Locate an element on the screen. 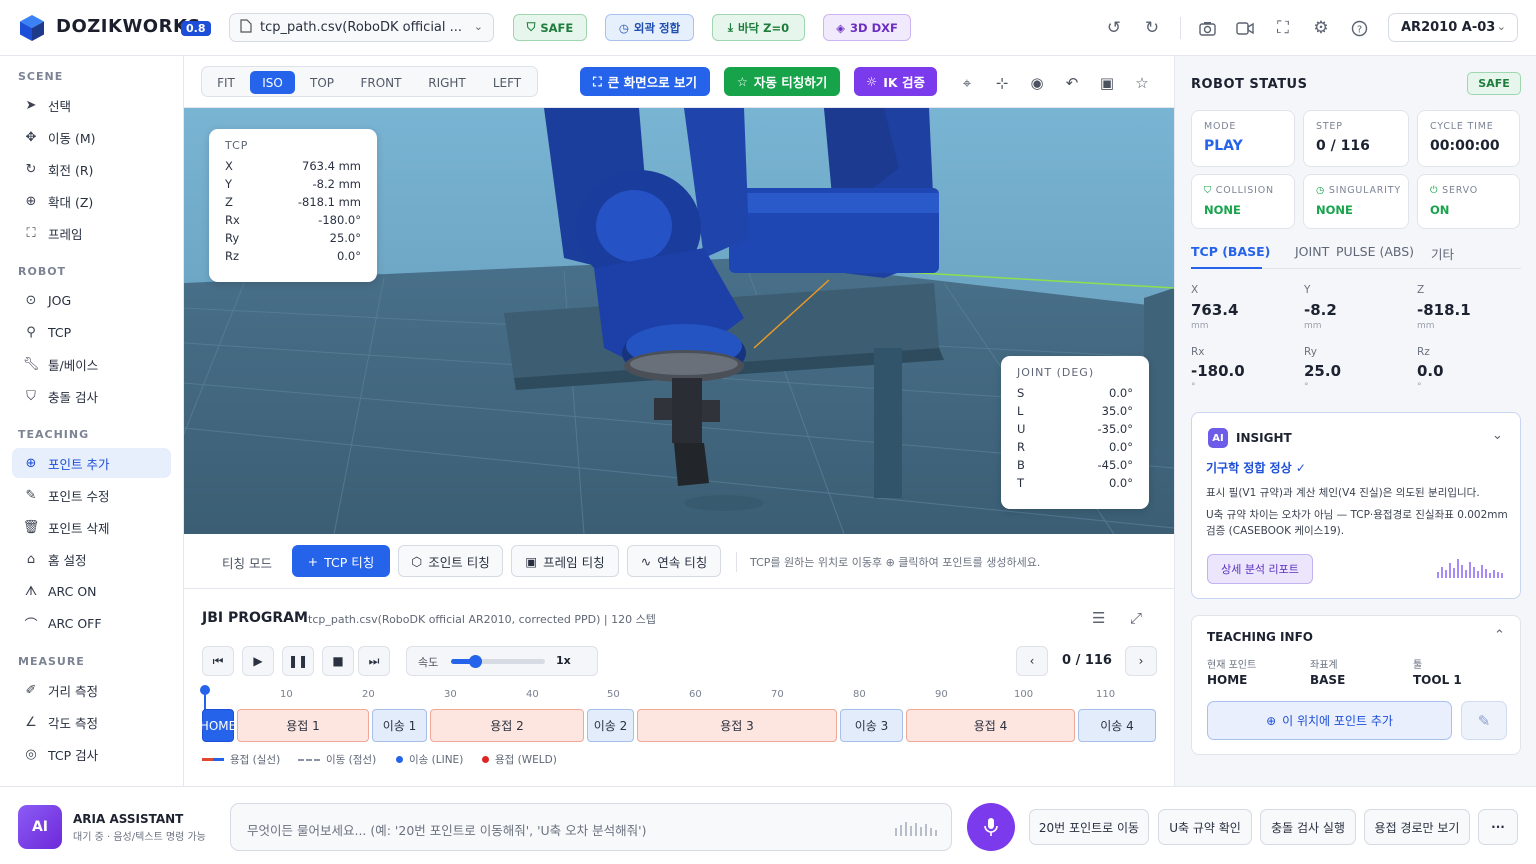  sidebar-item-collision: ⛉ 충돌 검사 is located at coordinates (91, 396).